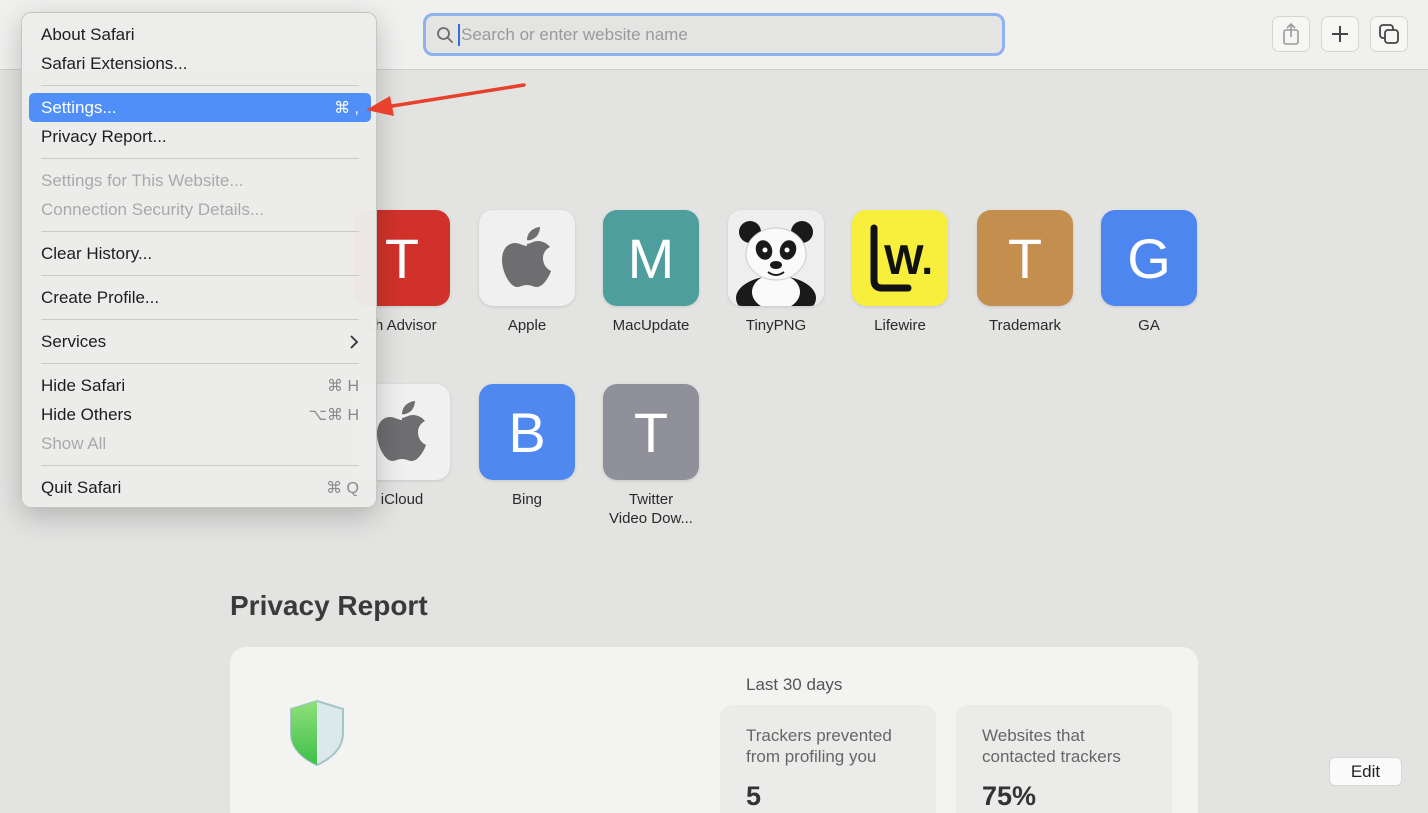 The image size is (1428, 813). I want to click on tab-overview-button, so click(1389, 34).